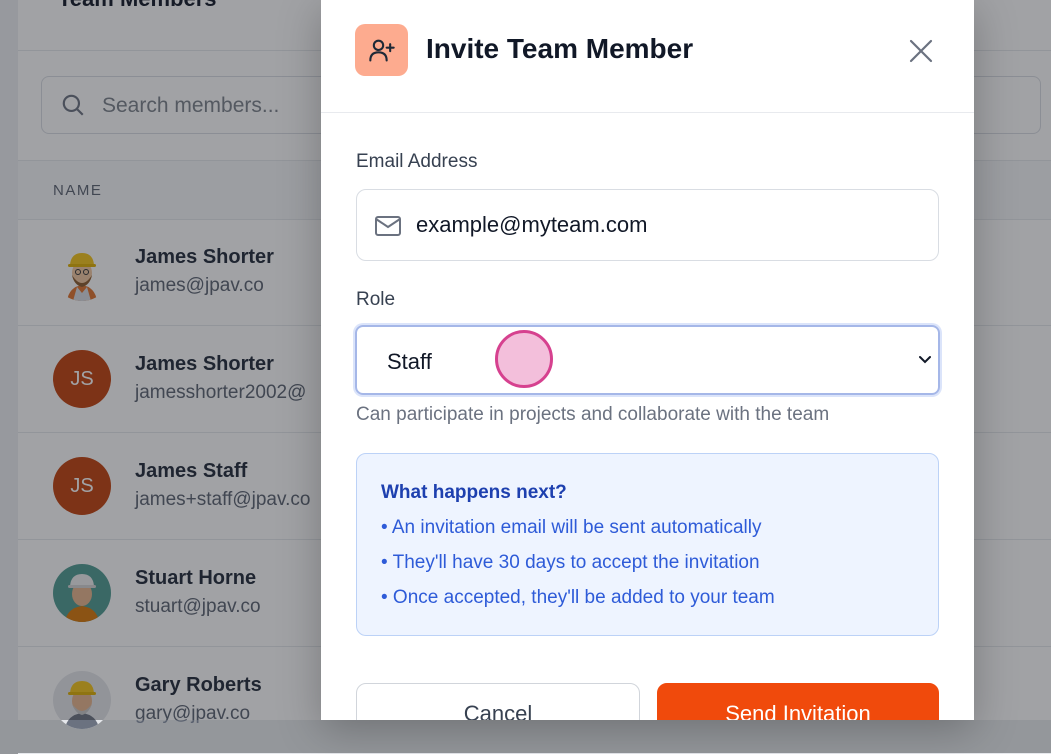 The image size is (1051, 754). What do you see at coordinates (560, 48) in the screenshot?
I see `modal-title: Invite Team Member` at bounding box center [560, 48].